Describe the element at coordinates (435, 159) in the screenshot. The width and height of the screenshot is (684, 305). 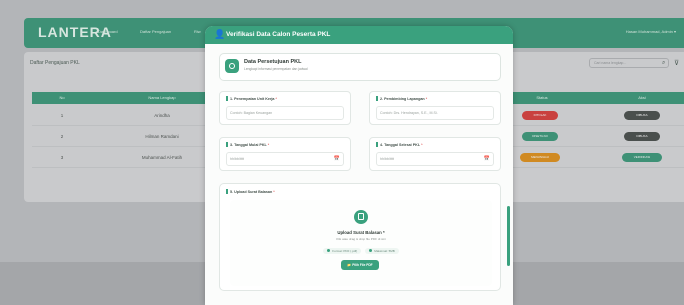
I see `tgl-selesai-input: hh/bb/tttt 📅` at that location.